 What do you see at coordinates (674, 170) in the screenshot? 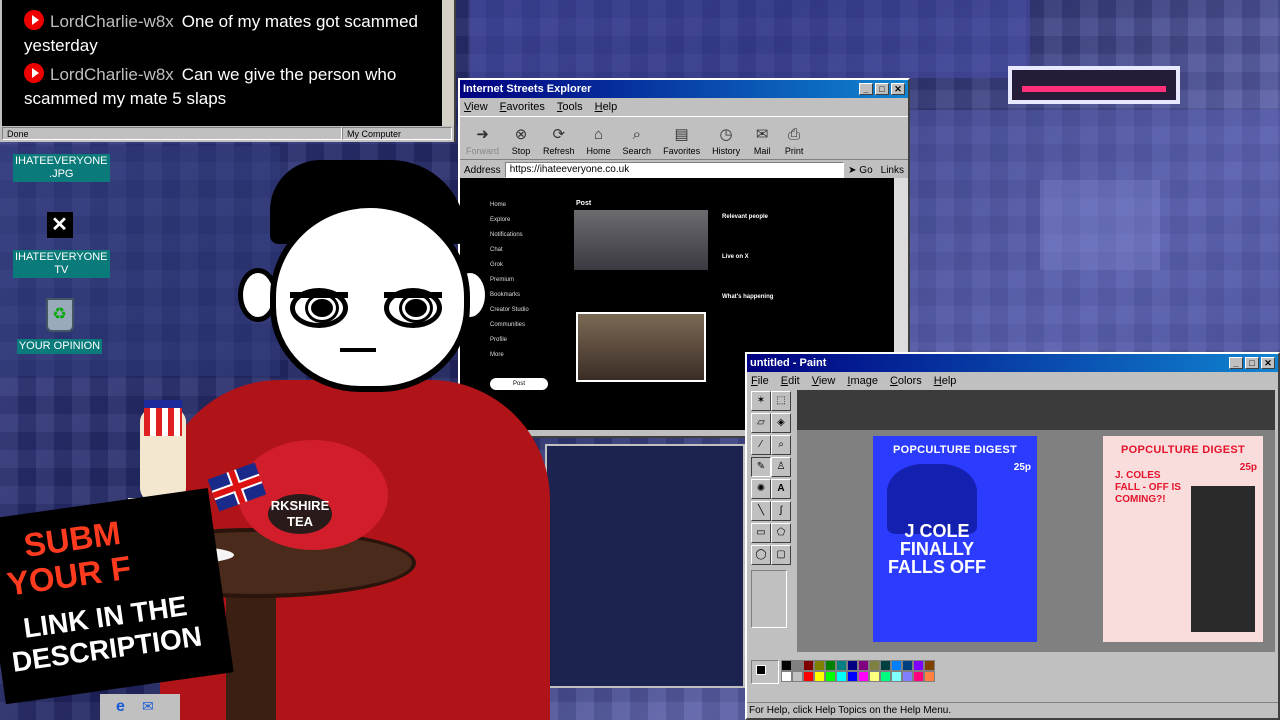
I see `url-input: https://ihateeveryone.co.uk` at bounding box center [674, 170].